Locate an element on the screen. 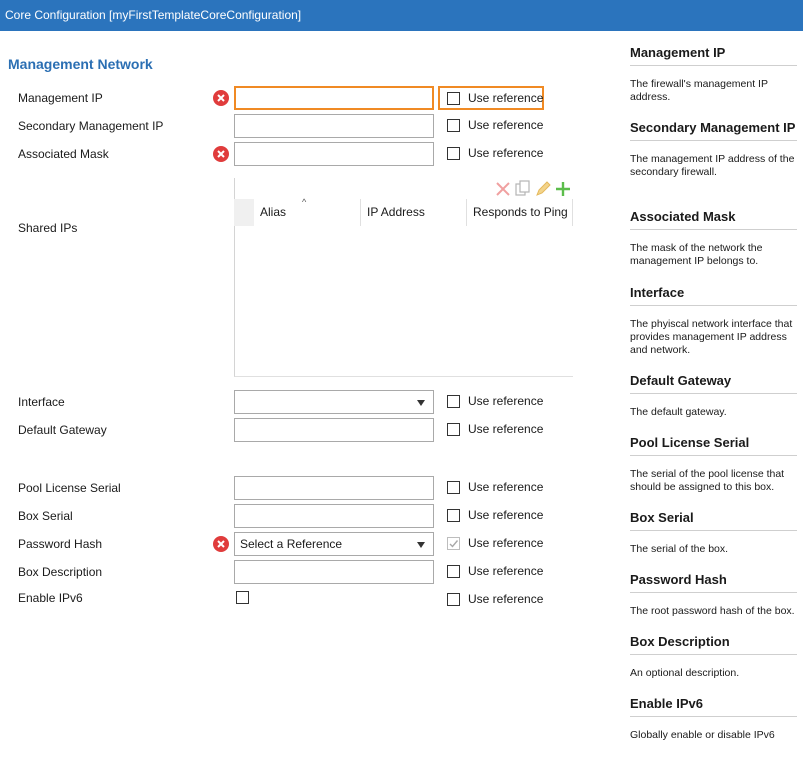  delete-icon is located at coordinates (503, 189).